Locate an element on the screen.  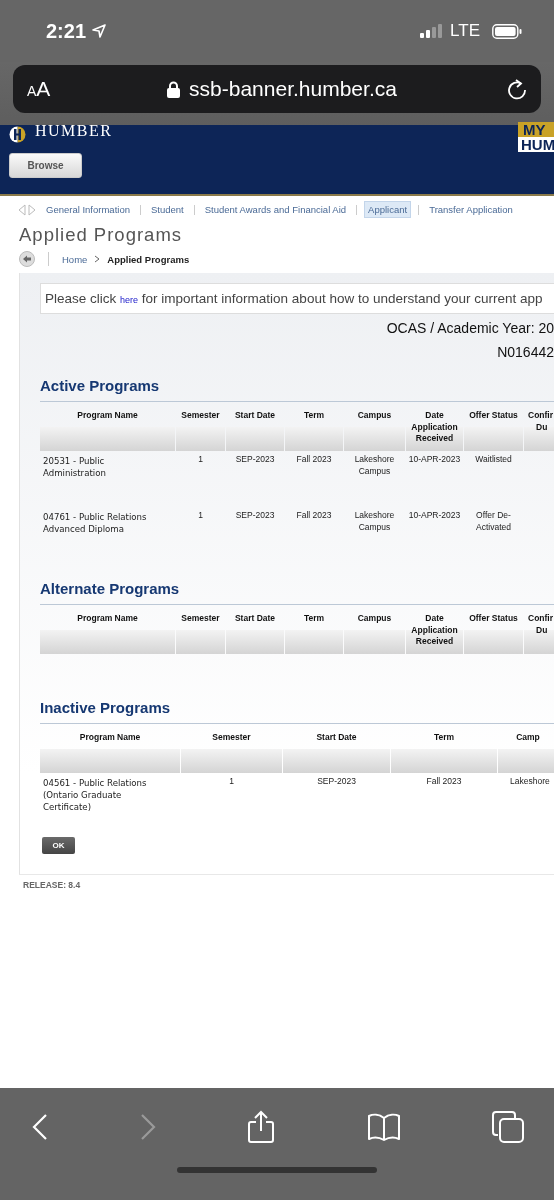
chevron-icon is located at coordinates (97, 259).